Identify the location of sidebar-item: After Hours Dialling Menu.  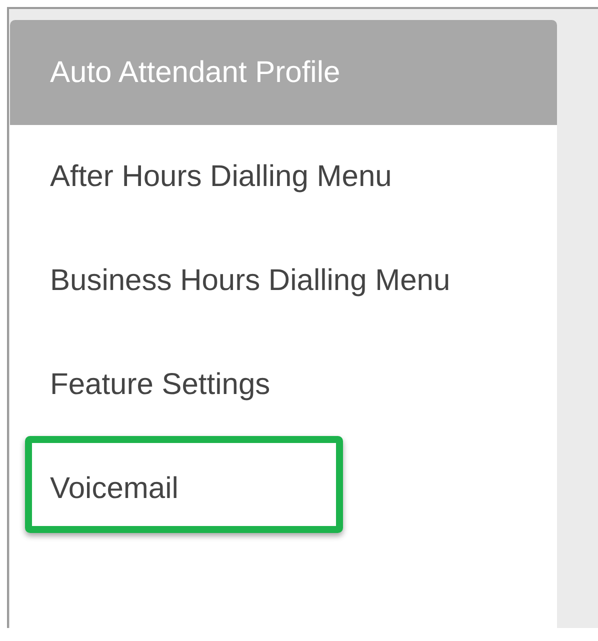
(283, 177).